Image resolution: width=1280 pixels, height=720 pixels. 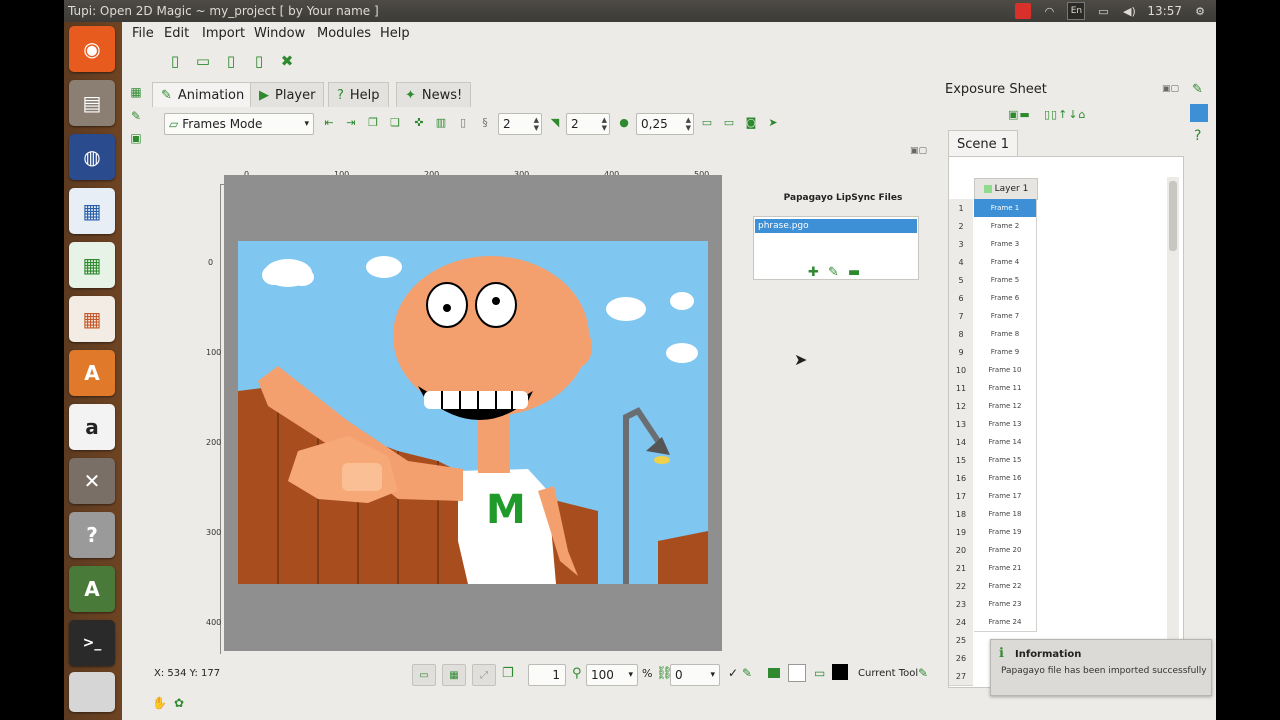 I want to click on antialiasing-check-icon: ✓, so click(x=733, y=673).